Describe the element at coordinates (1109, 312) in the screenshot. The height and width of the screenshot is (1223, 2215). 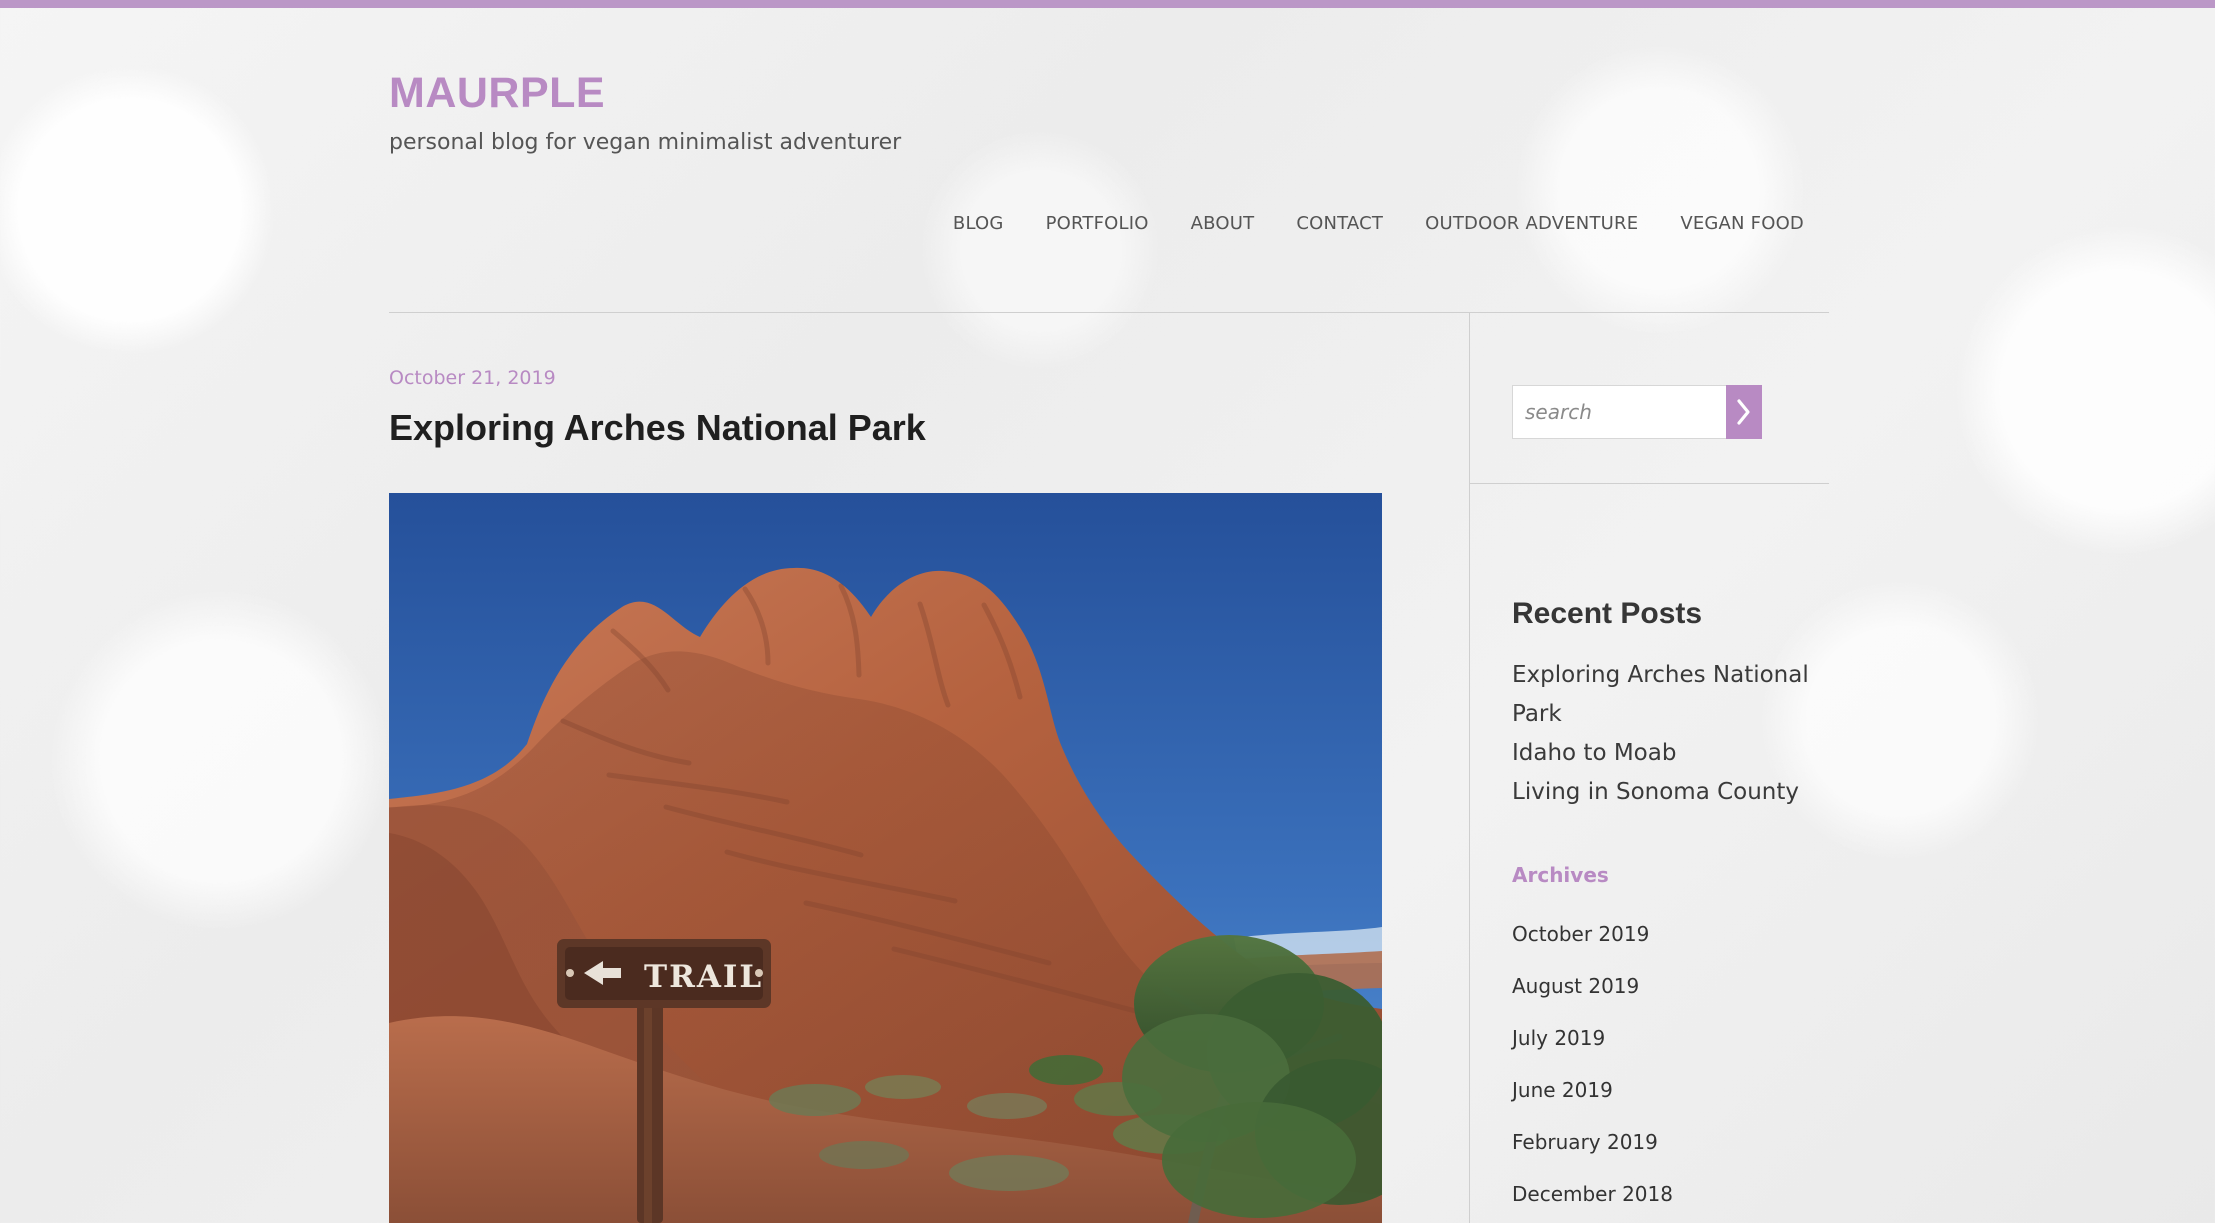
I see `header-divider` at that location.